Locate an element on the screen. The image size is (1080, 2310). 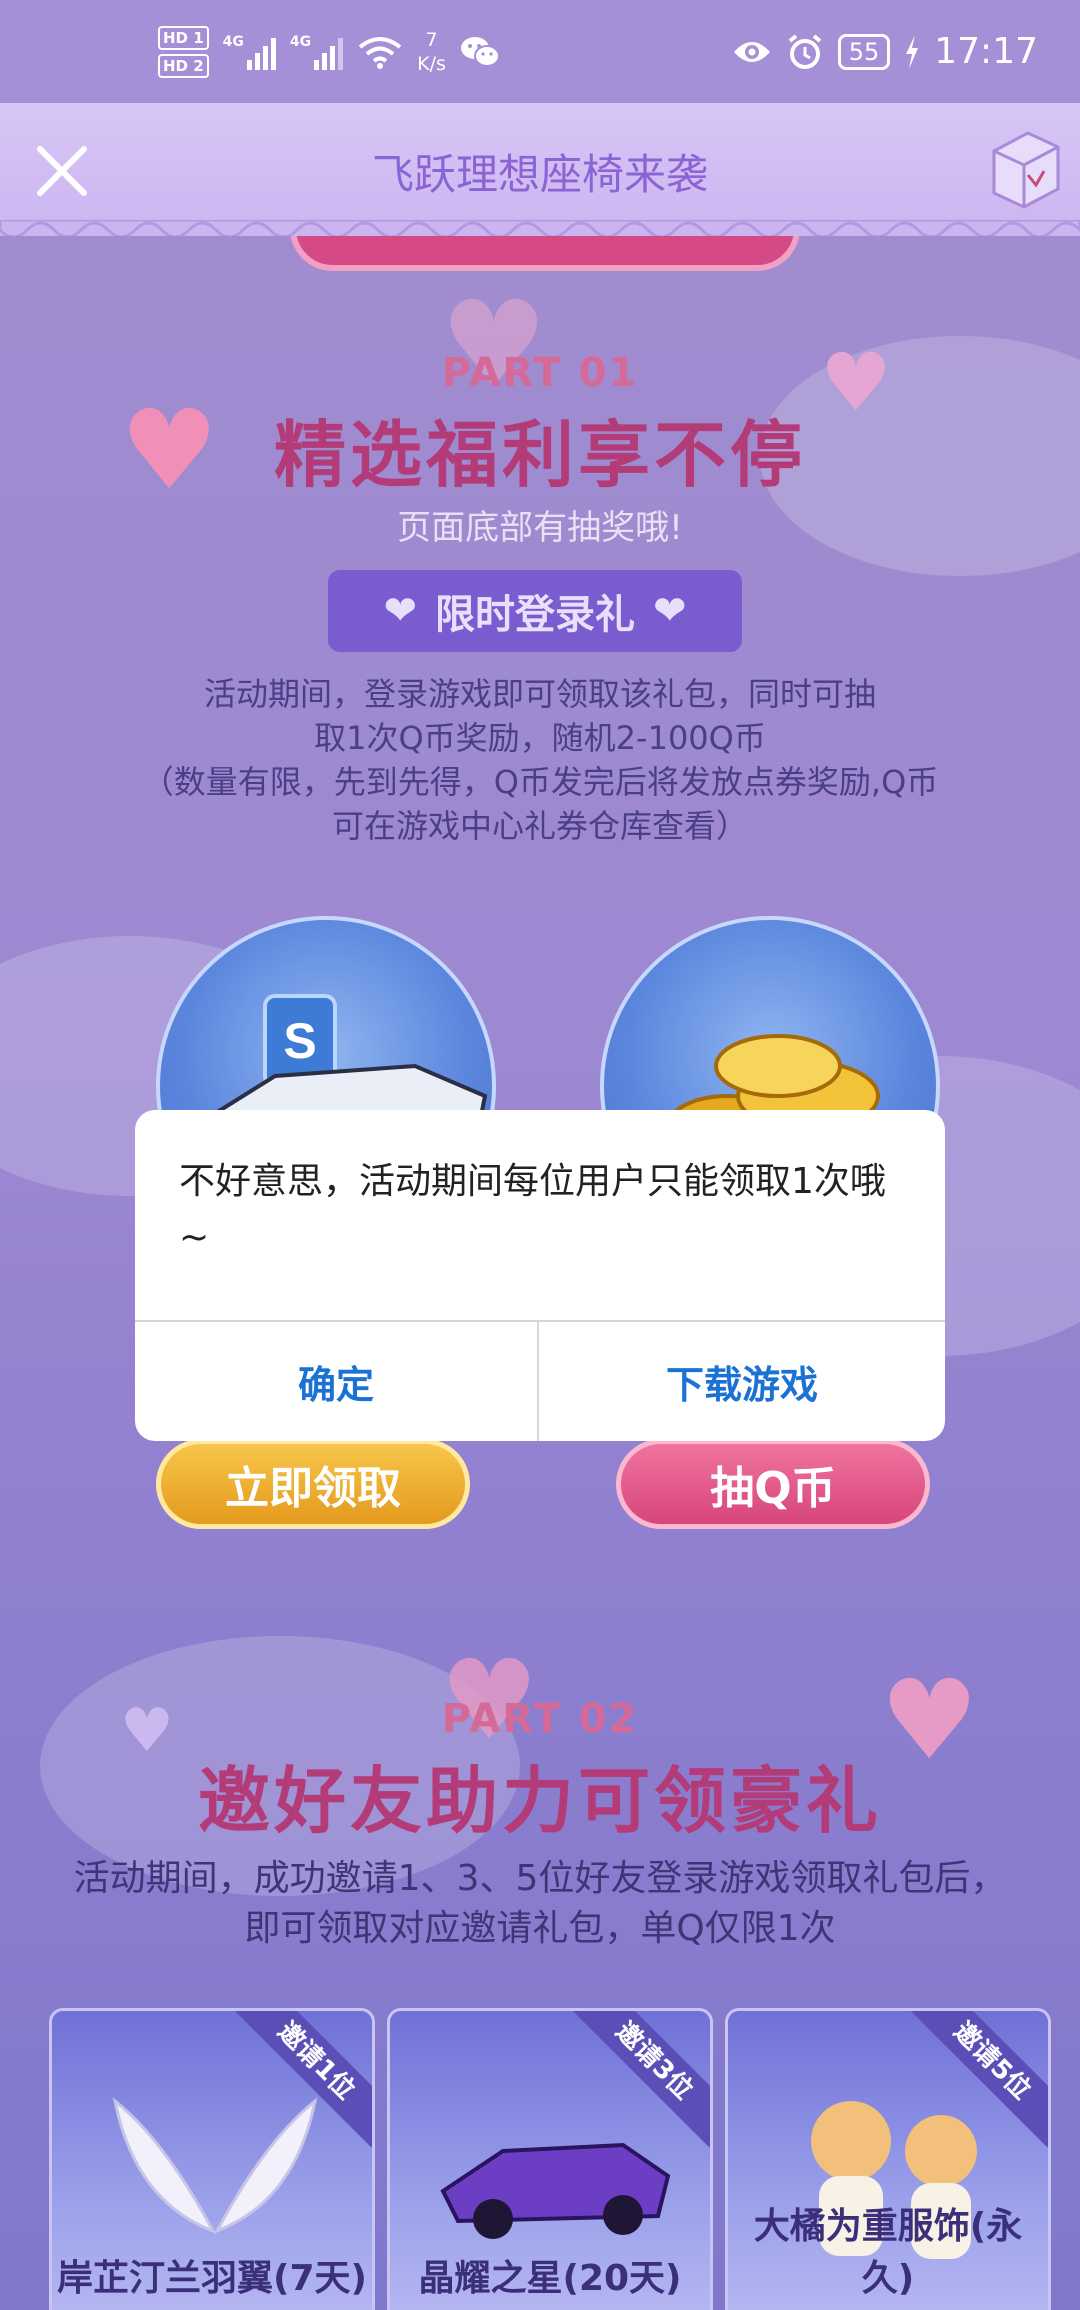
sim2-label: HD 2 is located at coordinates (183, 65).